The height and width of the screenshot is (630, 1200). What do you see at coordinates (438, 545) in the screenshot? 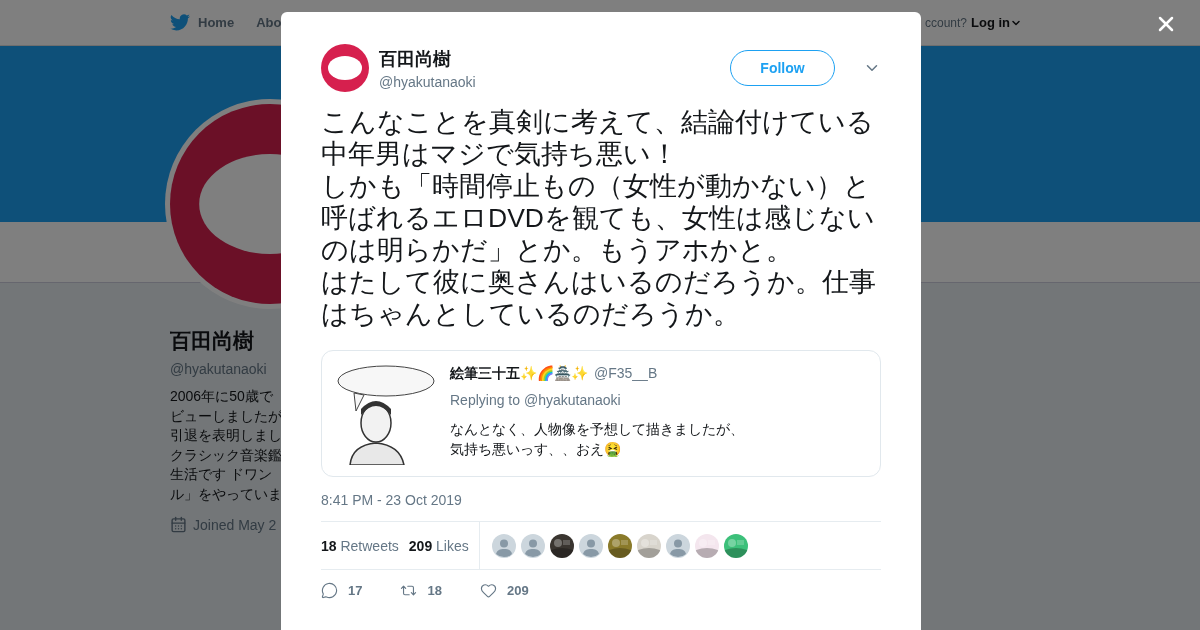
I see `stat-link: 209 Likes` at bounding box center [438, 545].